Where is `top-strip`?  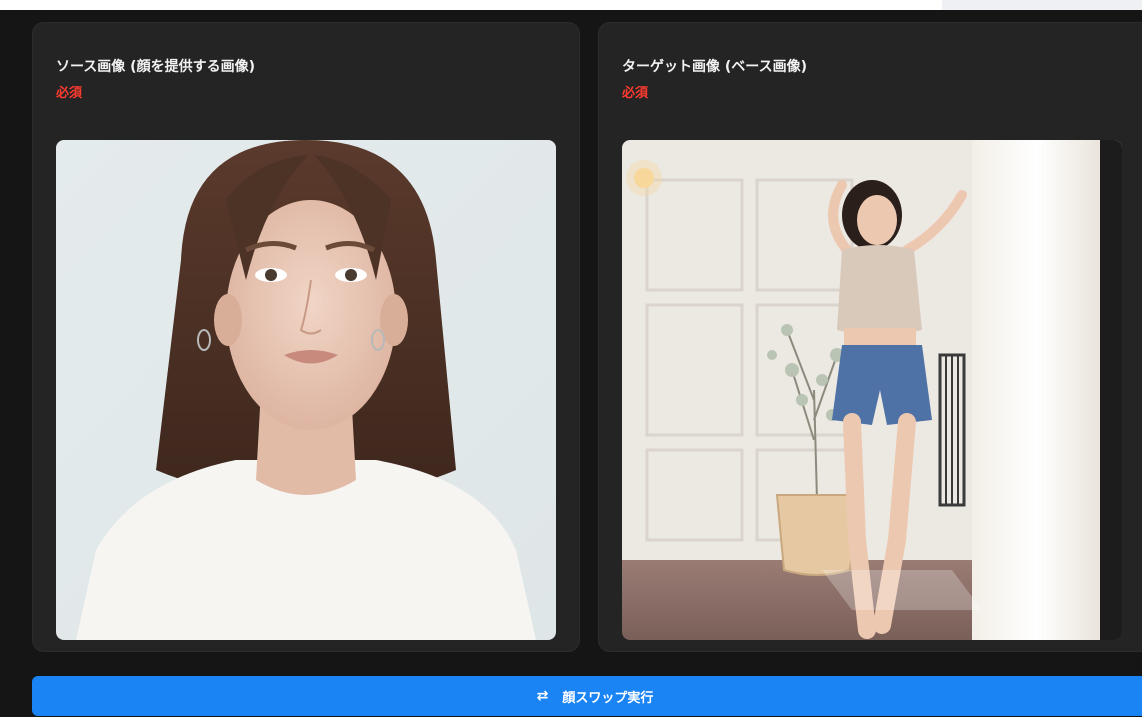 top-strip is located at coordinates (571, 5).